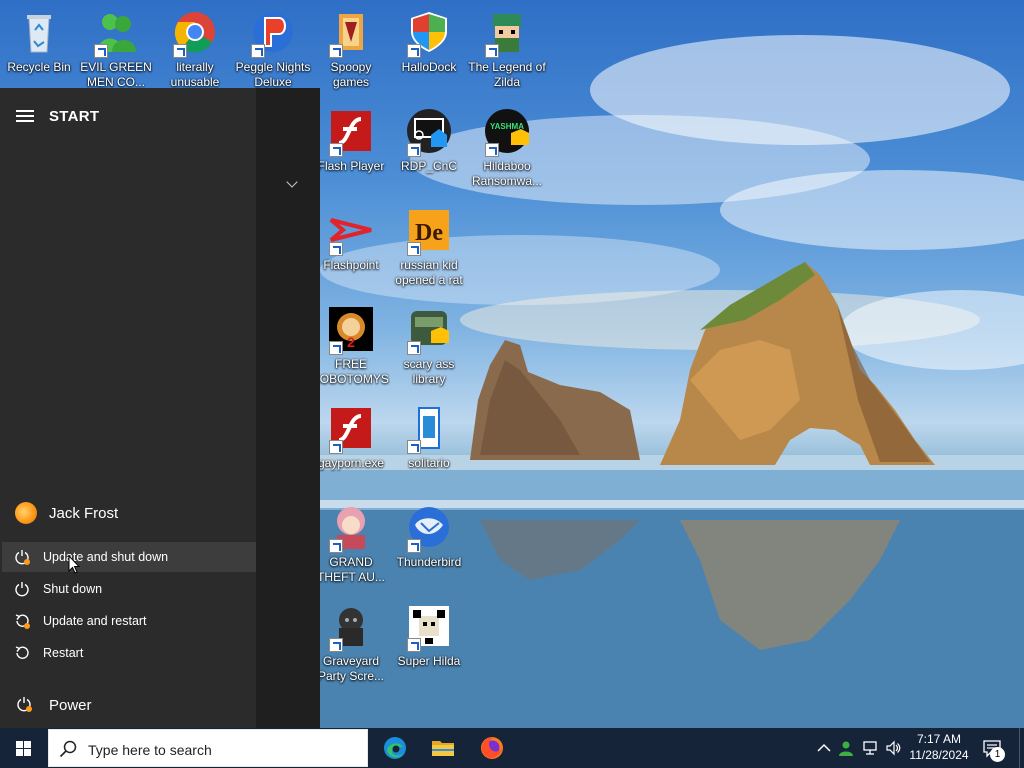 The height and width of the screenshot is (768, 1024). Describe the element at coordinates (68, 749) in the screenshot. I see `search-icon` at that location.